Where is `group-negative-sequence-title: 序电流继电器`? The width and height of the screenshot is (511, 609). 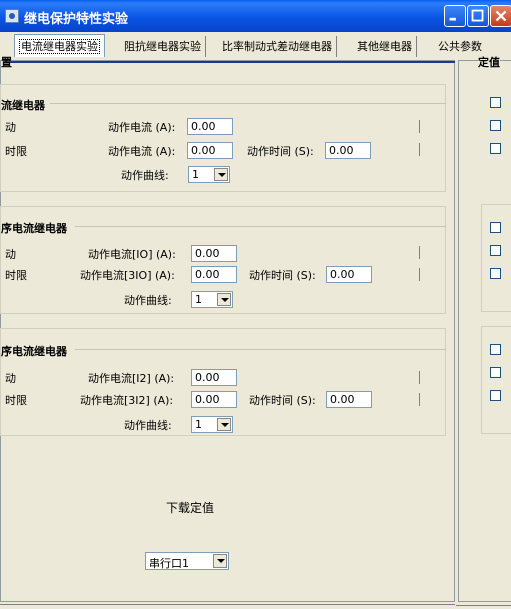
group-negative-sequence-title: 序电流继电器 is located at coordinates (34, 351).